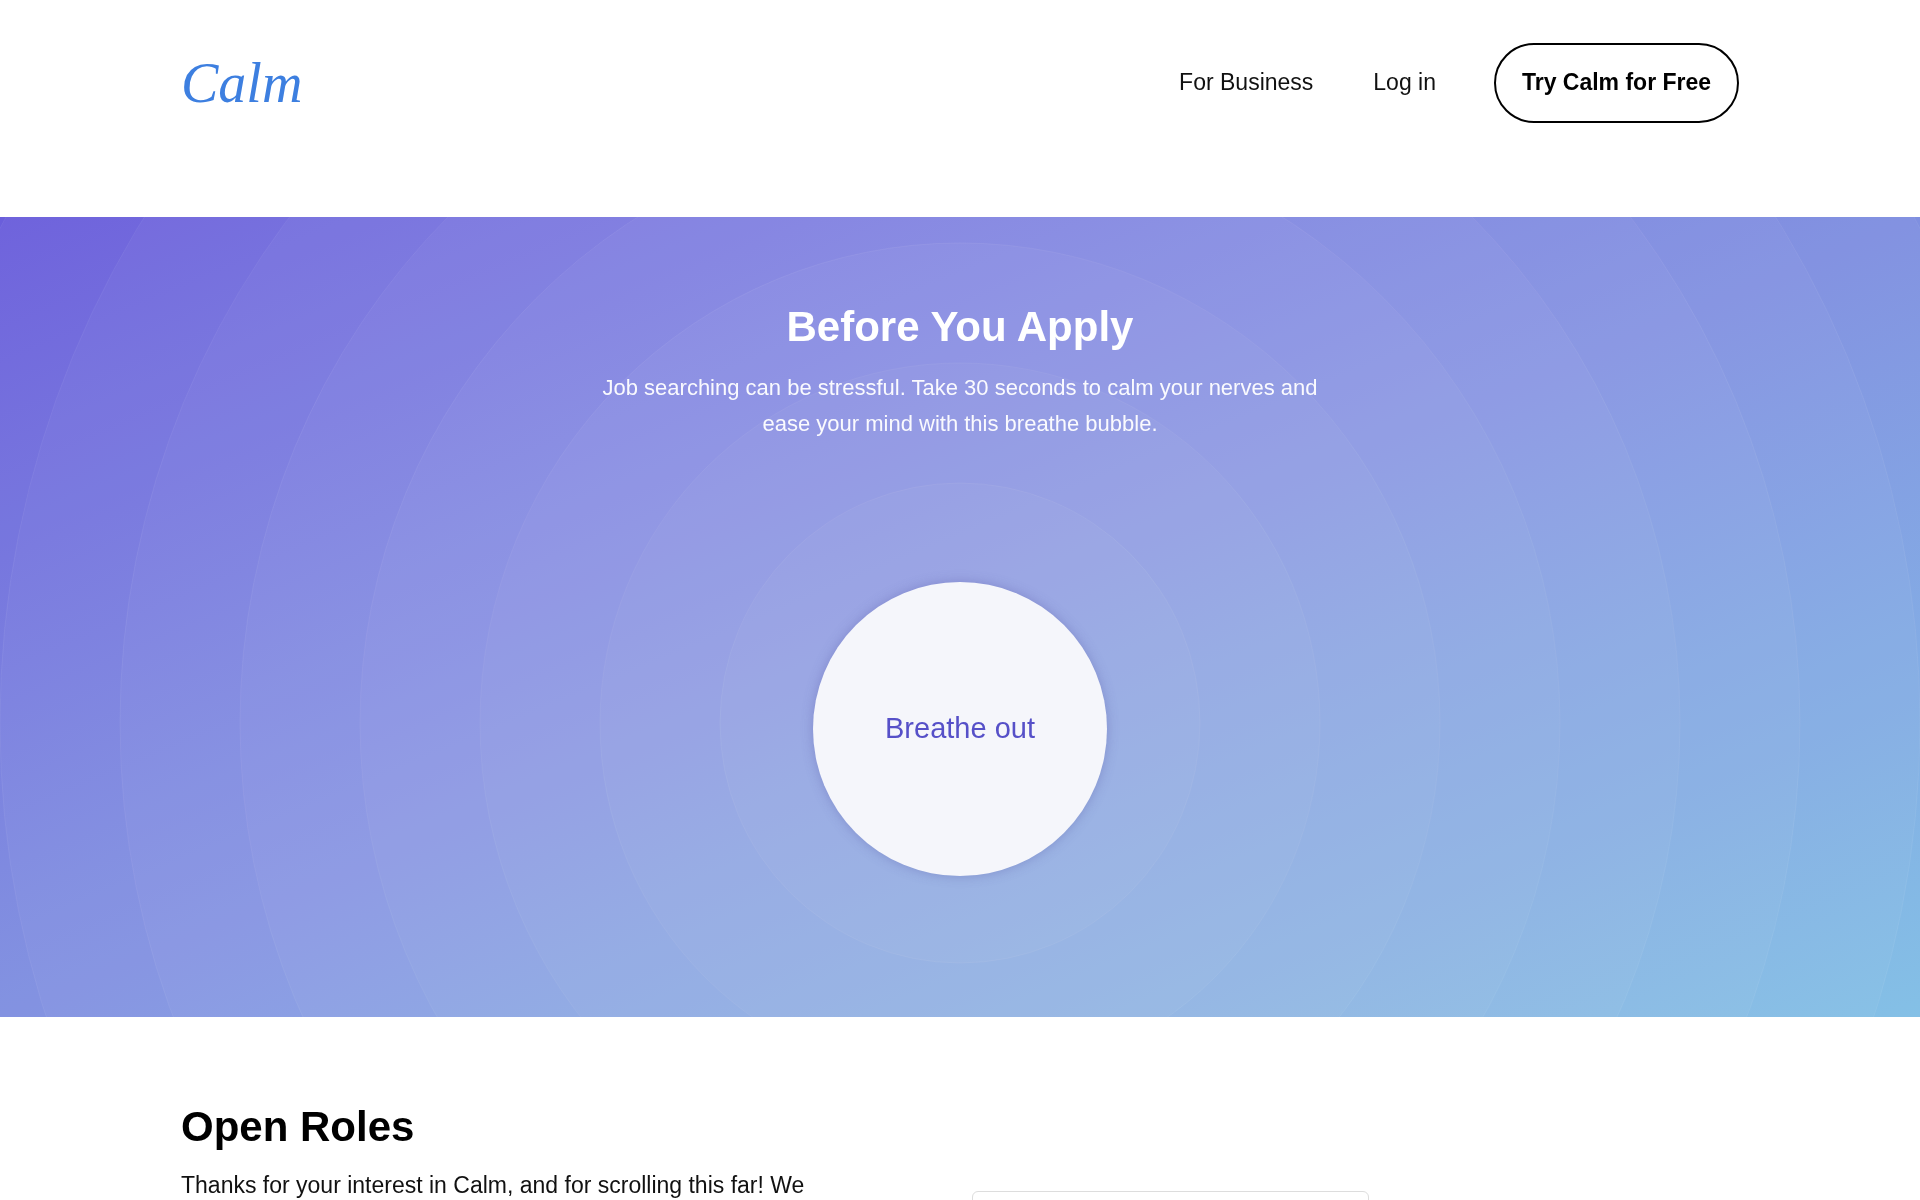 This screenshot has height=1200, width=1920. Describe the element at coordinates (493, 1184) in the screenshot. I see `intro-text: Thanks for your interest in Calm, and for scrolling this far! We` at that location.